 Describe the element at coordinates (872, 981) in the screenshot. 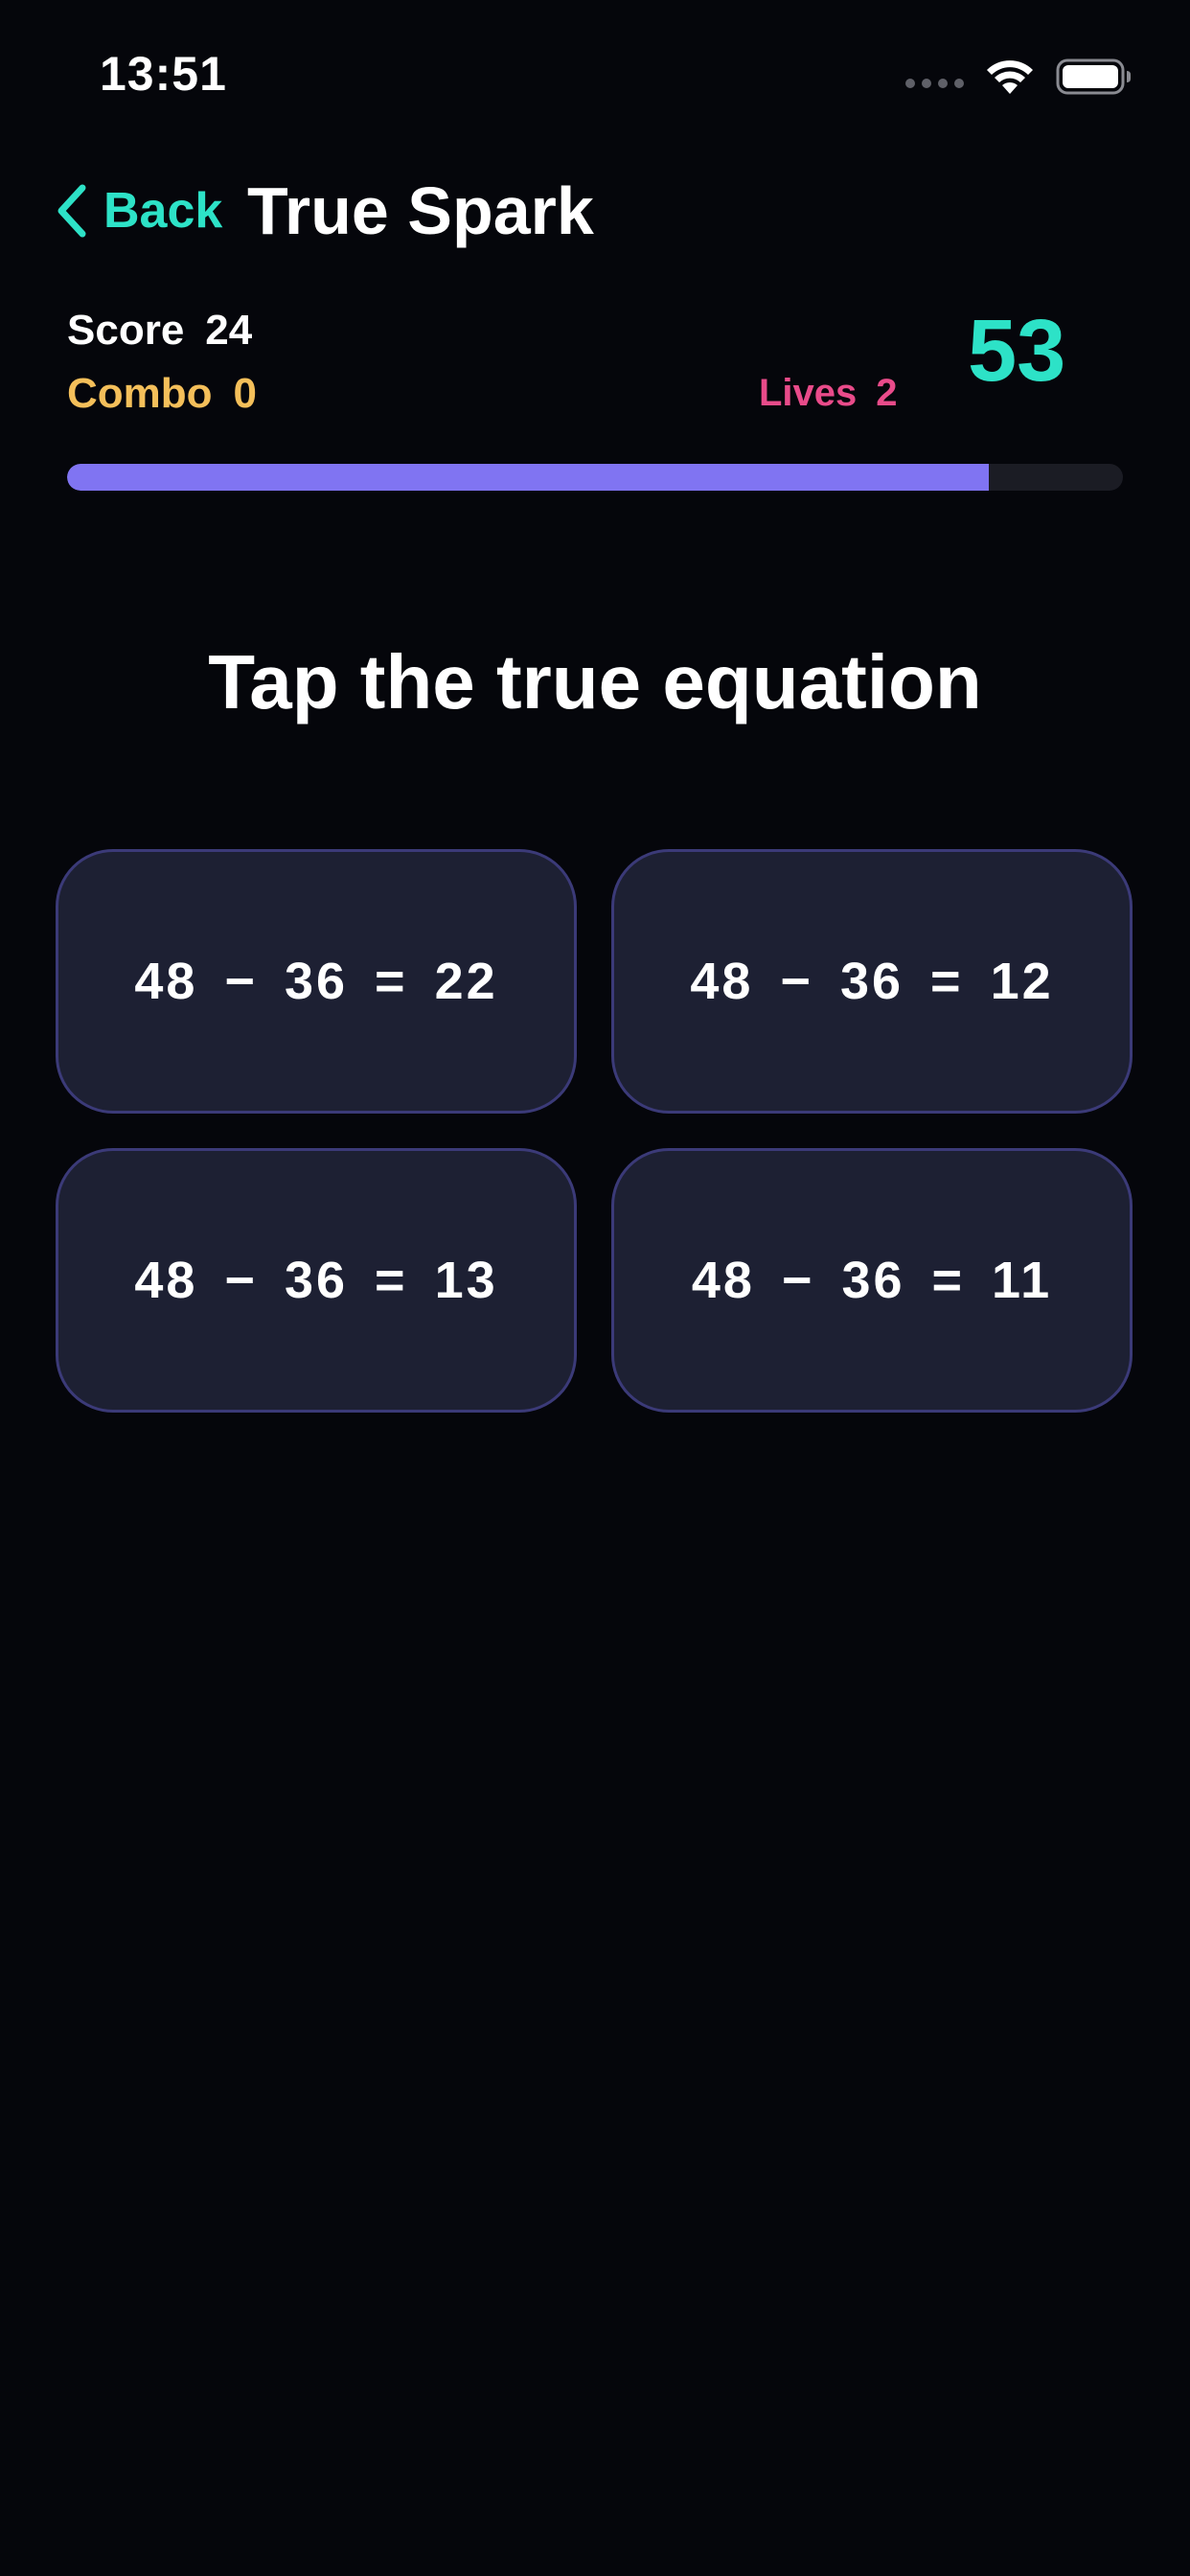

I see `answer-option: 48 − 36 = 12` at that location.